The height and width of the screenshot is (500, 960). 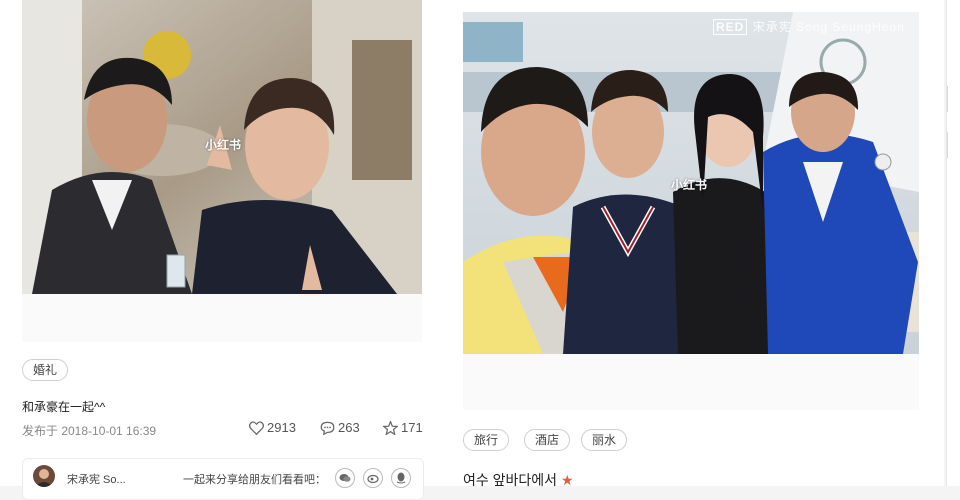 I want to click on heart-icon, so click(x=256, y=427).